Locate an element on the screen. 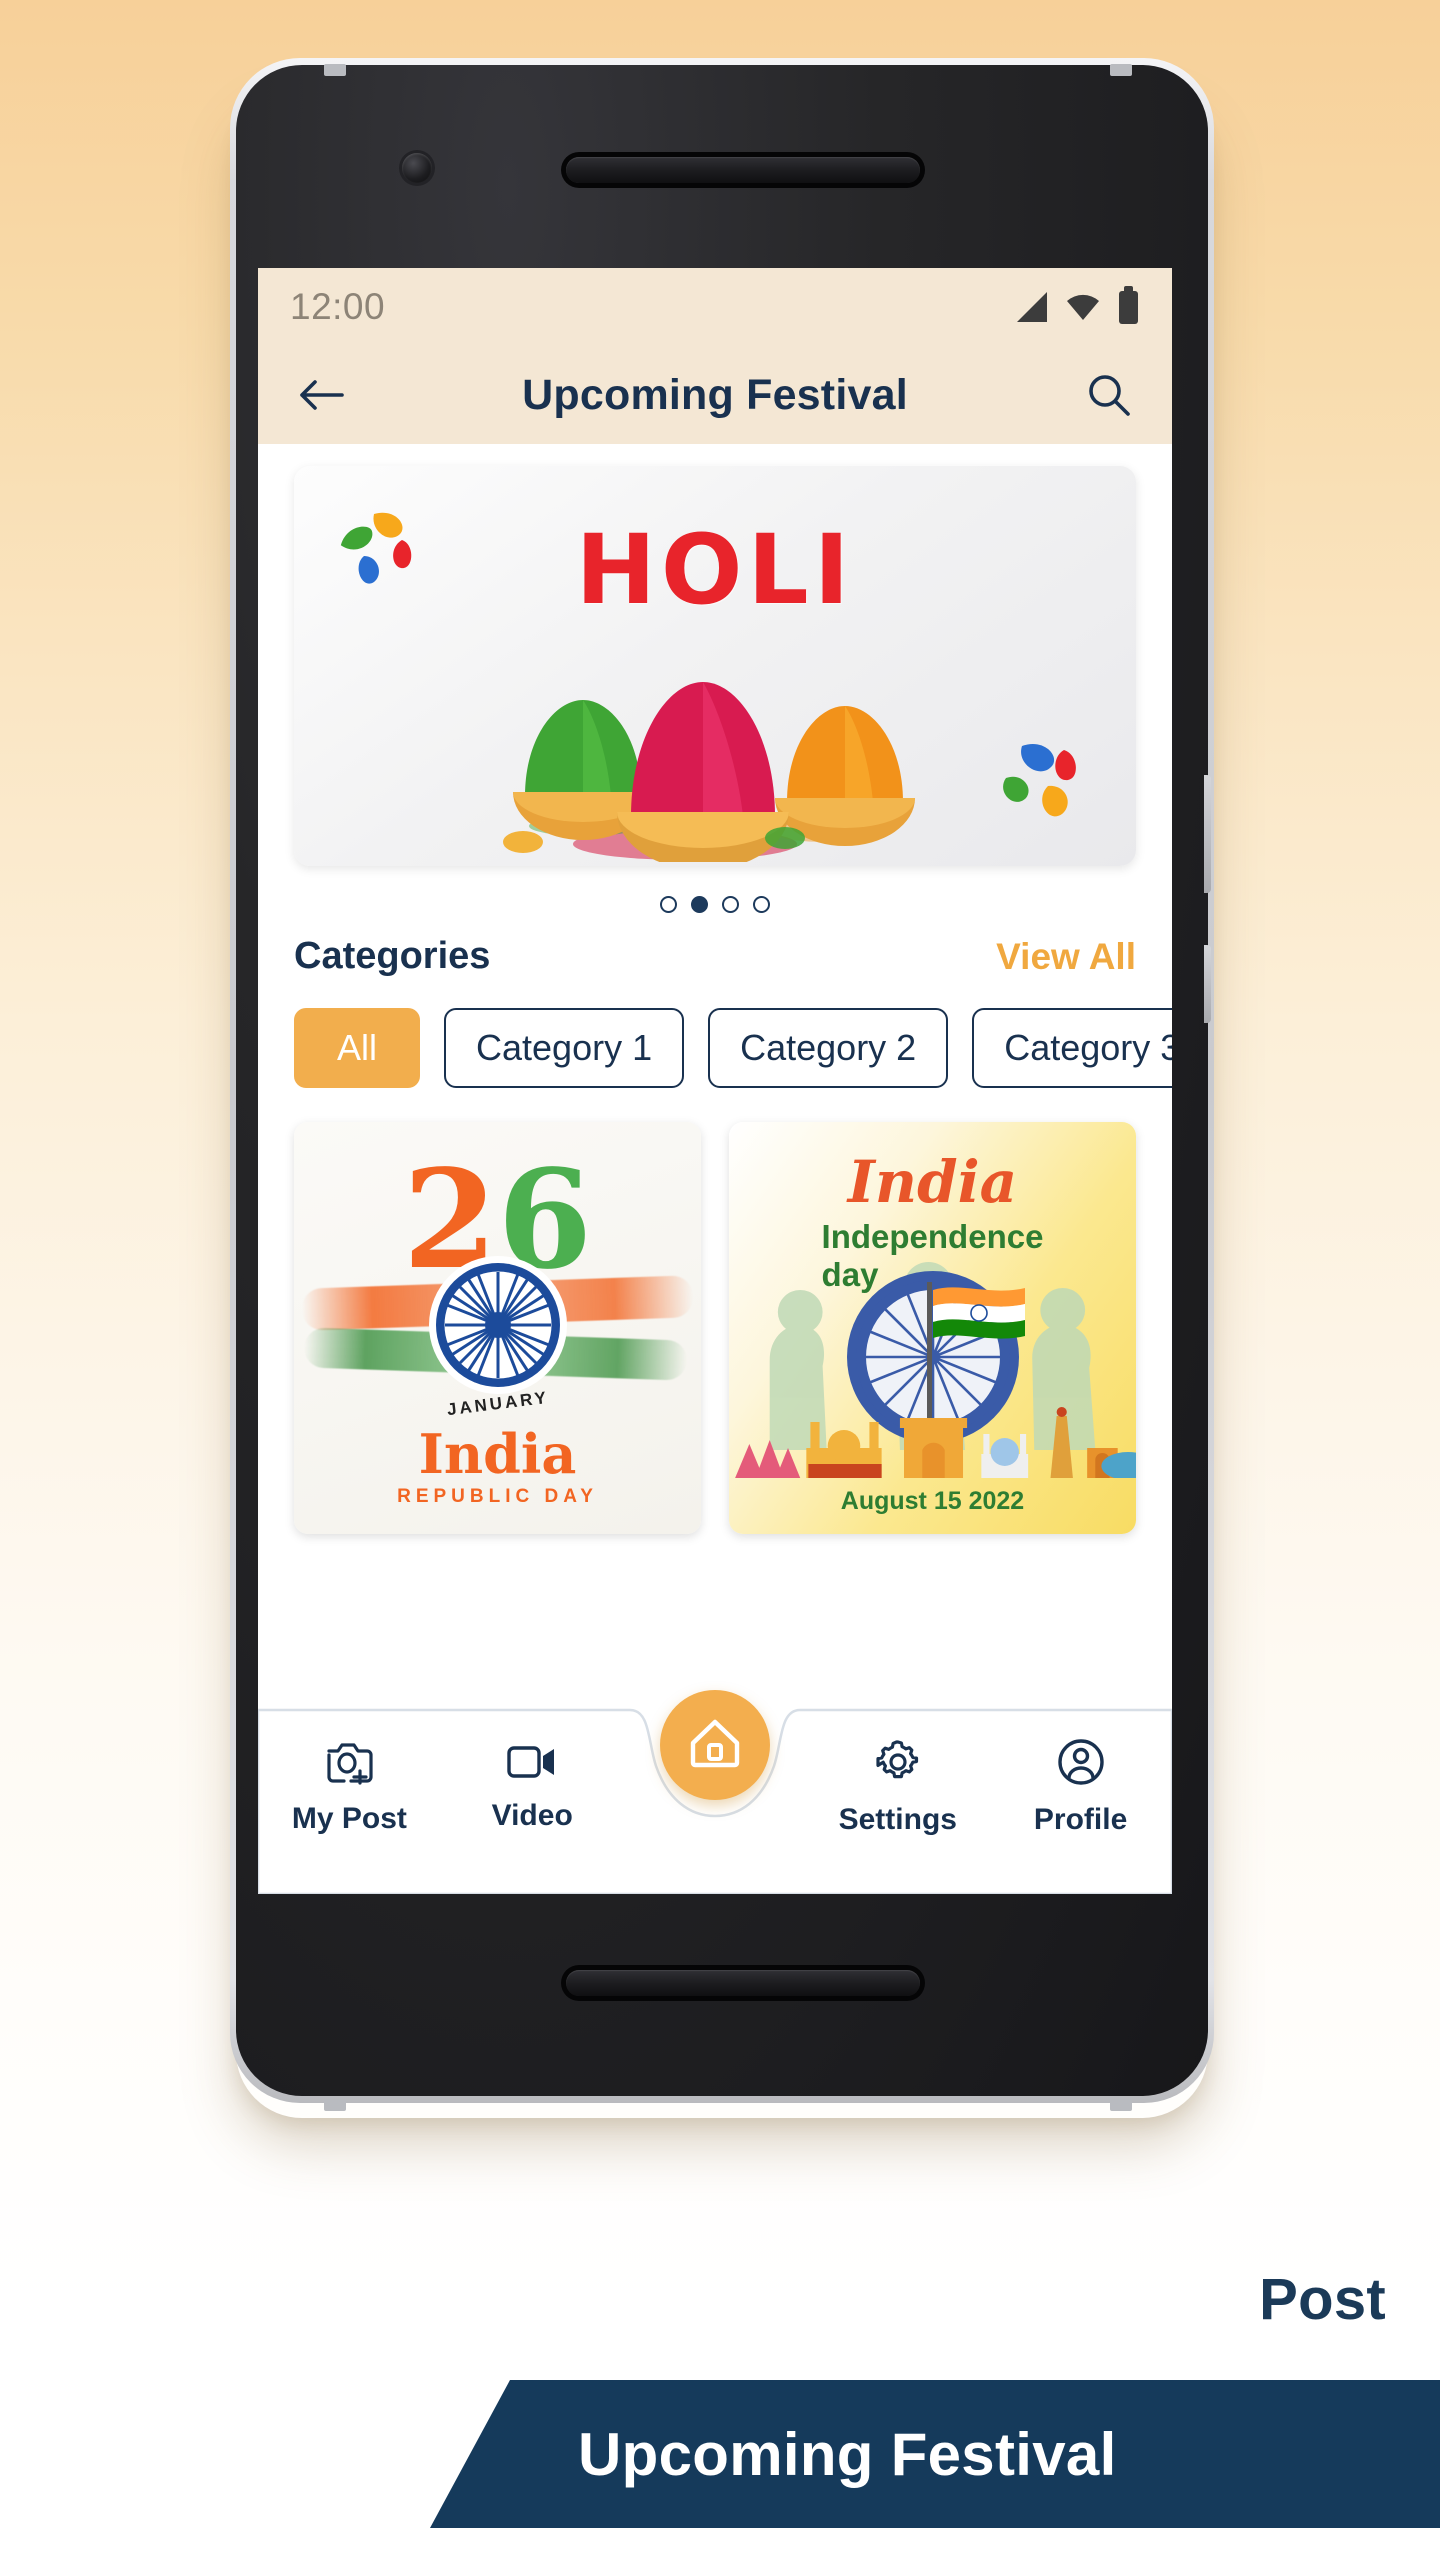 This screenshot has width=1440, height=2560. indian-flag-icon is located at coordinates (978, 1315).